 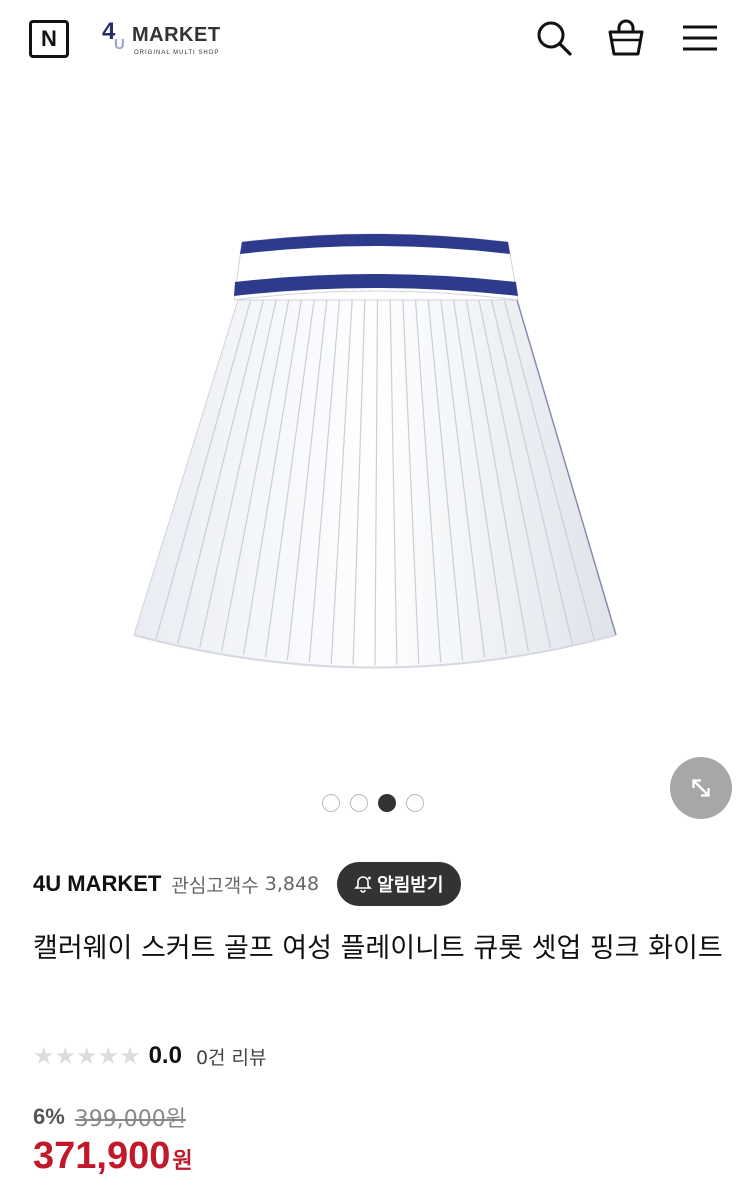 What do you see at coordinates (102, 1156) in the screenshot?
I see `sale-price: 371,900` at bounding box center [102, 1156].